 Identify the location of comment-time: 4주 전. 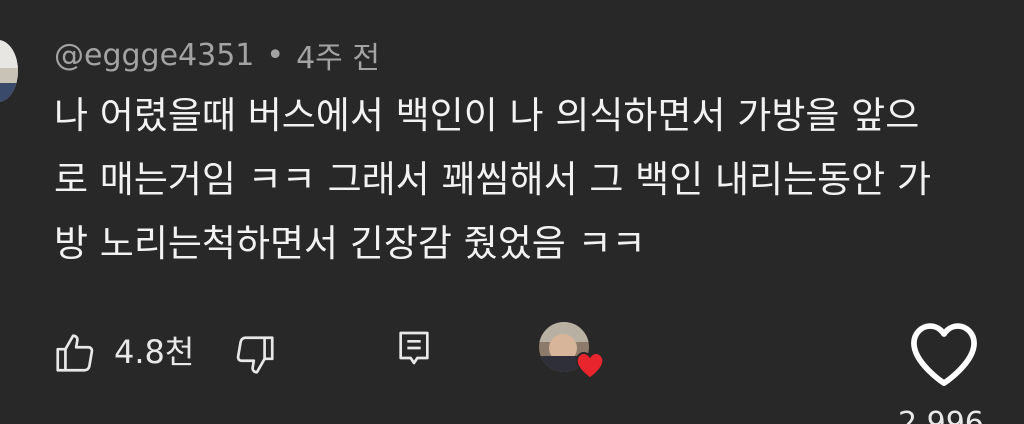
(338, 58).